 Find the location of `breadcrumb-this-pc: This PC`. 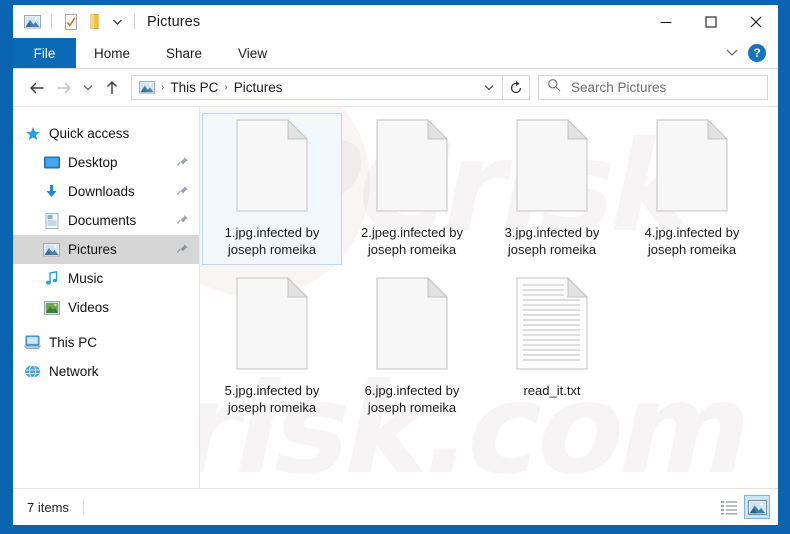

breadcrumb-this-pc: This PC is located at coordinates (194, 87).